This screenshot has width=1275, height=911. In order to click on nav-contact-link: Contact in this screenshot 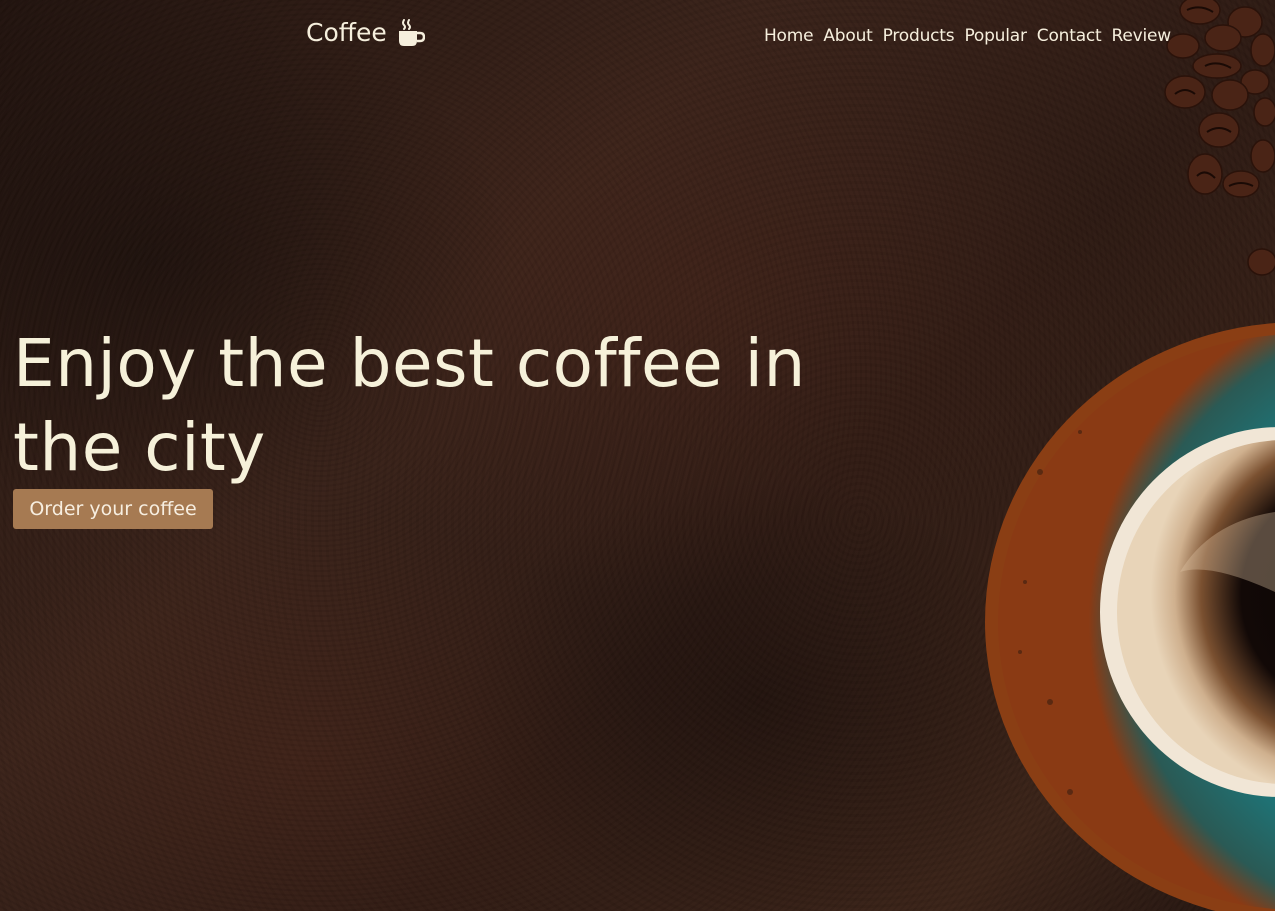, I will do `click(1069, 36)`.